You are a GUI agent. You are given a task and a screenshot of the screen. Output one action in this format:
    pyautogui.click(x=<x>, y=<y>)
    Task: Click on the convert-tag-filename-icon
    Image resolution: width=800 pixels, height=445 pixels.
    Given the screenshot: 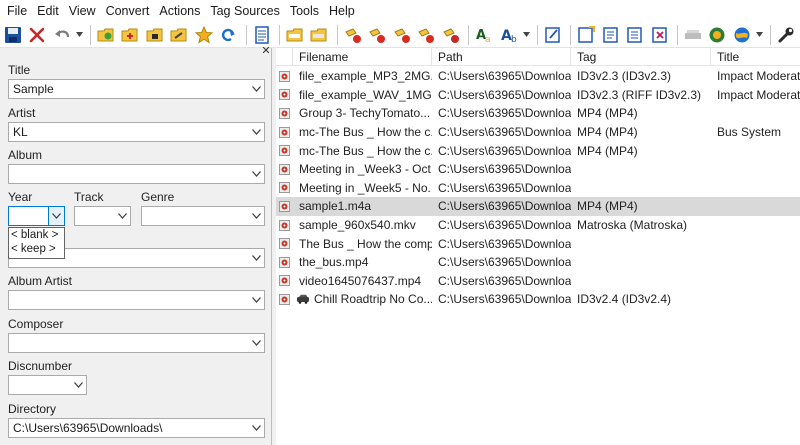 What is the action you would take?
    pyautogui.click(x=352, y=35)
    